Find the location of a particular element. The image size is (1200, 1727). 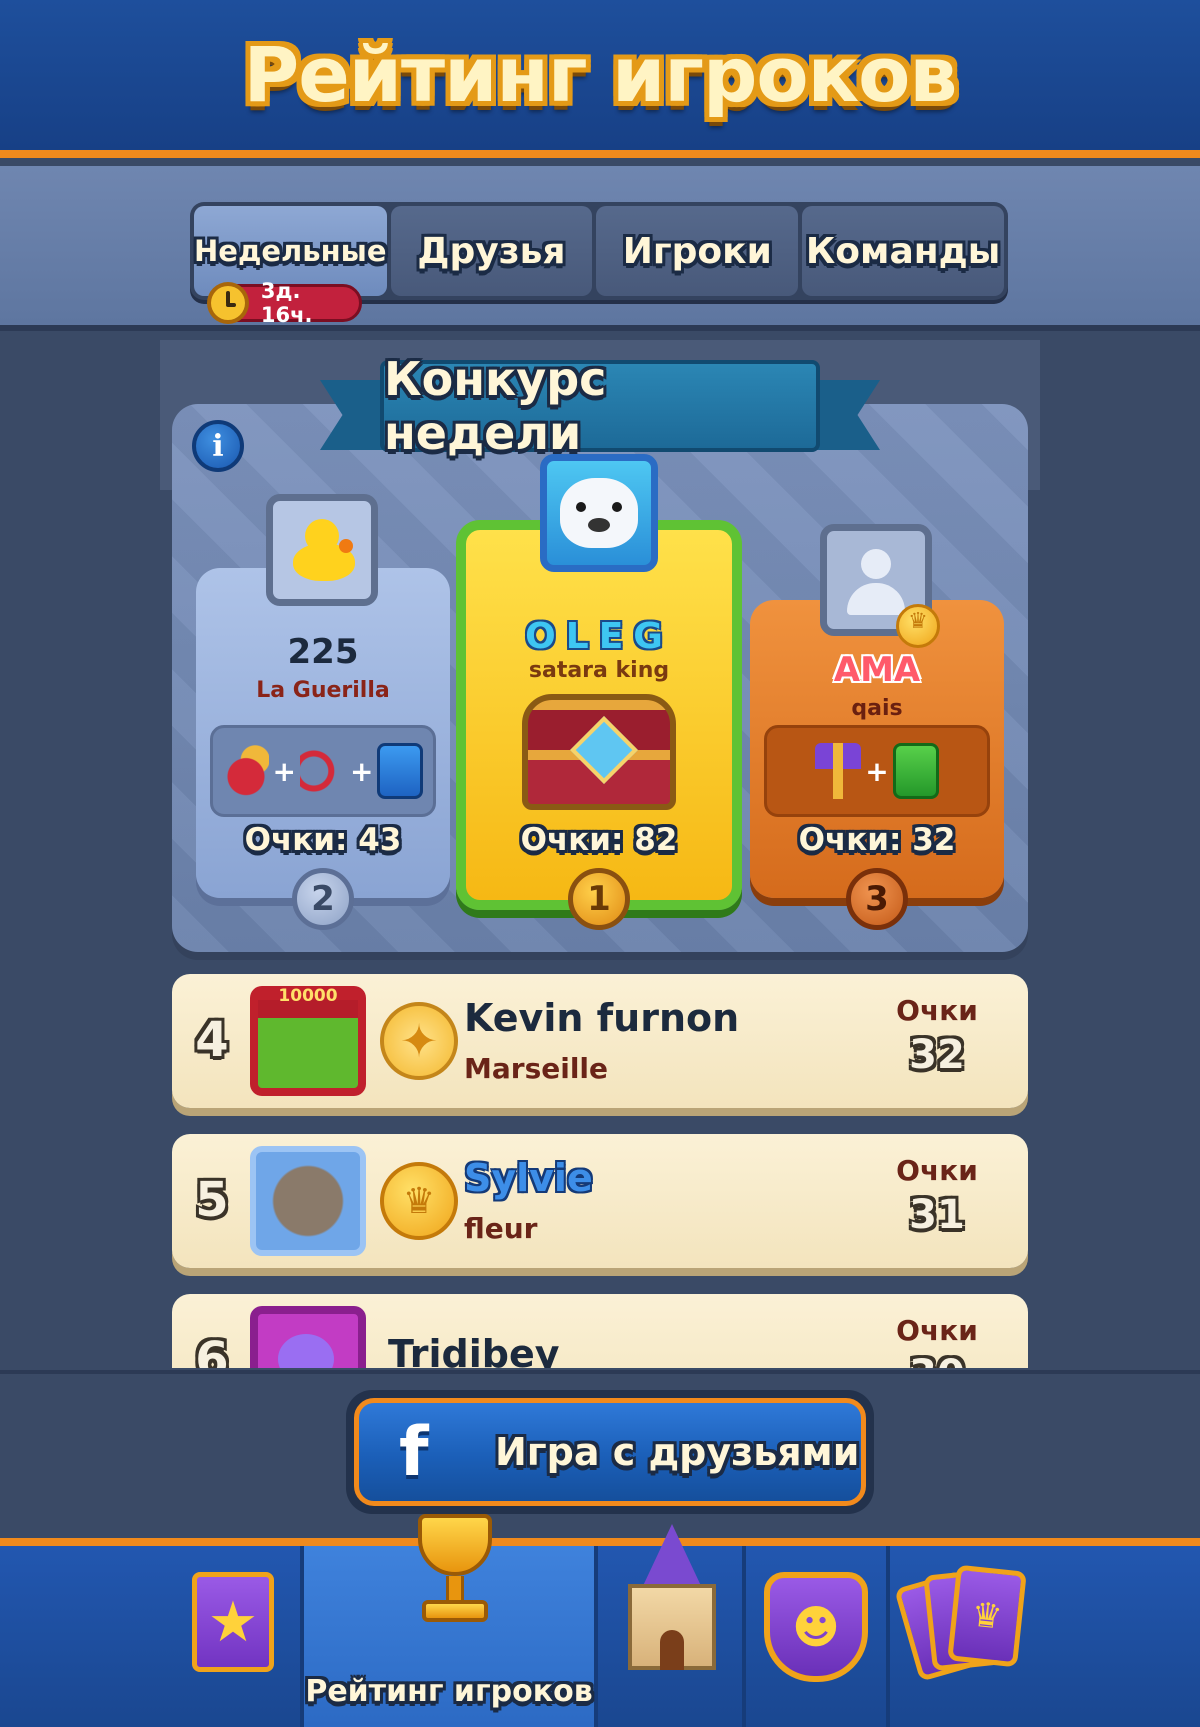

row-rank: 4 is located at coordinates (212, 1040).